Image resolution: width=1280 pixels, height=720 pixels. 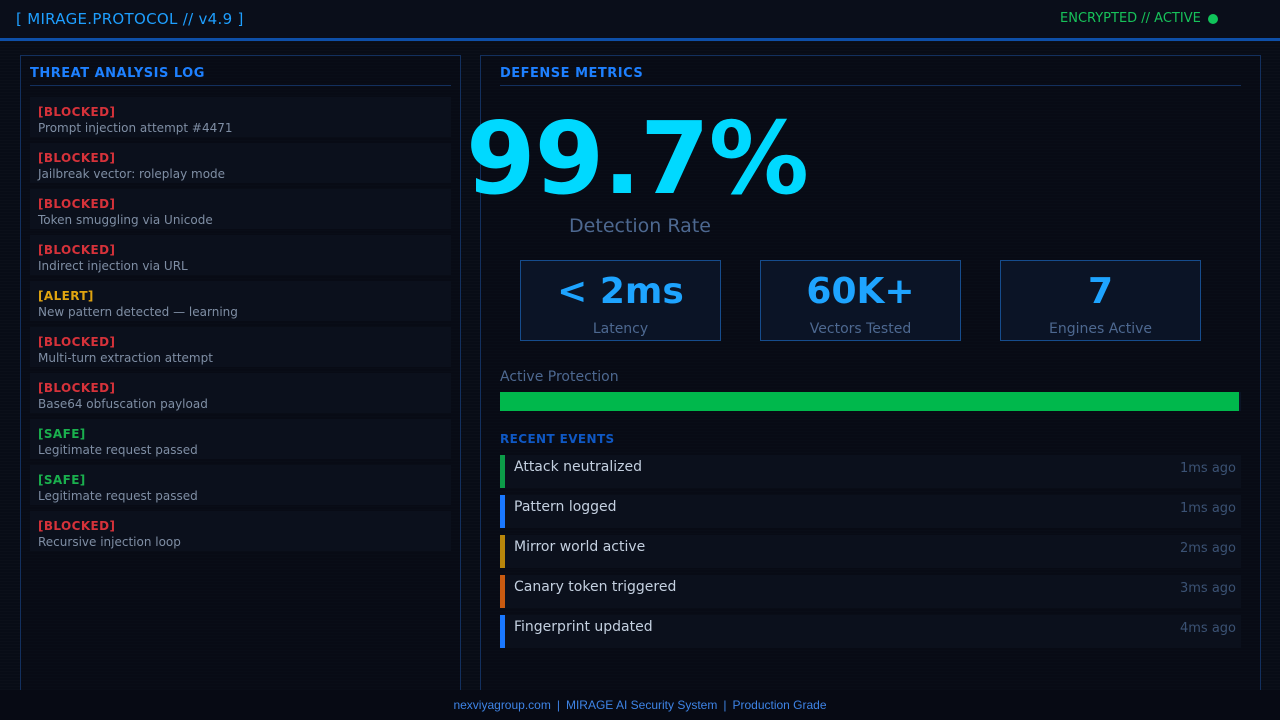 What do you see at coordinates (240, 209) in the screenshot?
I see `log-item: [BLOCKED] Token smuggling via Unicode` at bounding box center [240, 209].